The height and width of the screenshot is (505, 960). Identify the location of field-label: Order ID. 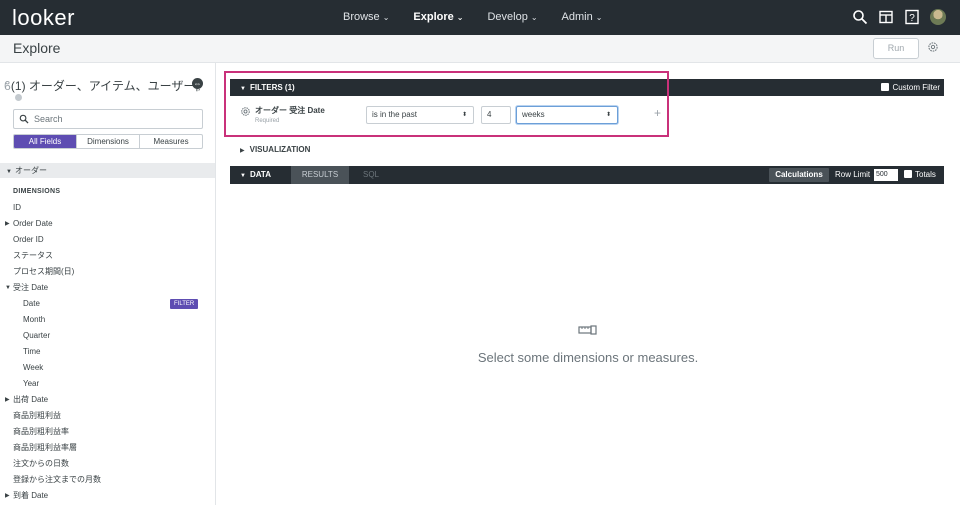
(28, 239).